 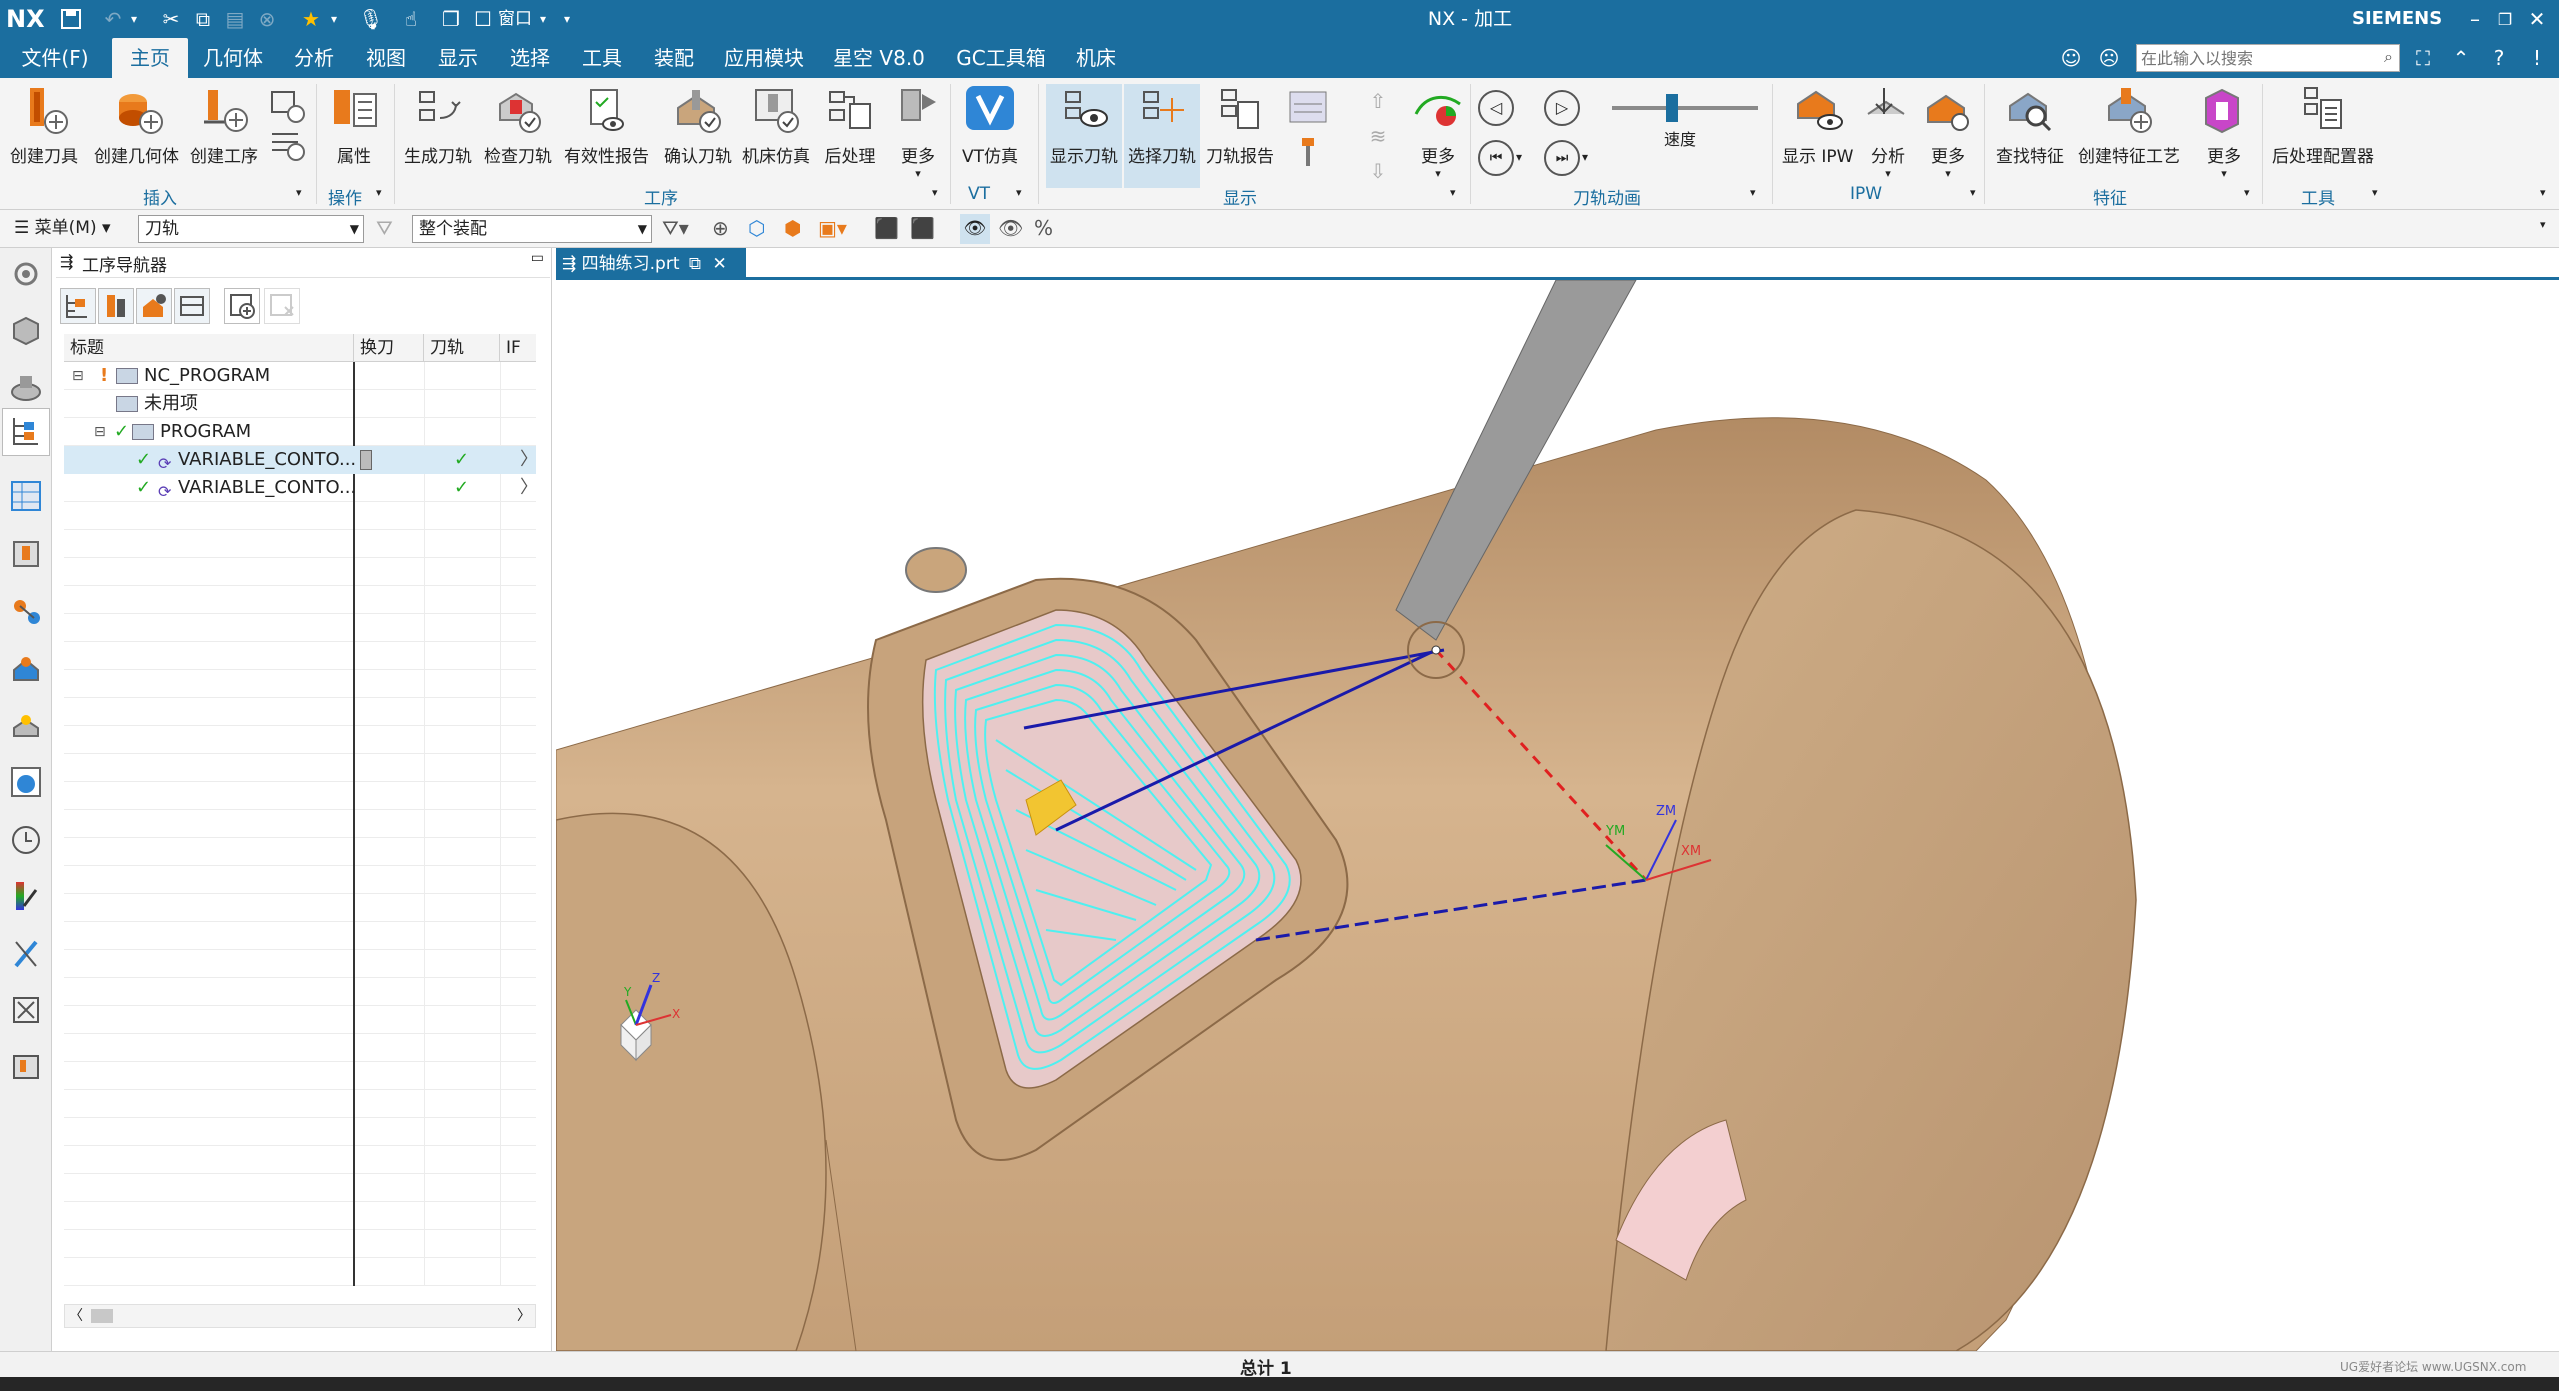 I want to click on rewind-dropdown-icon: ▾, so click(x=1519, y=157).